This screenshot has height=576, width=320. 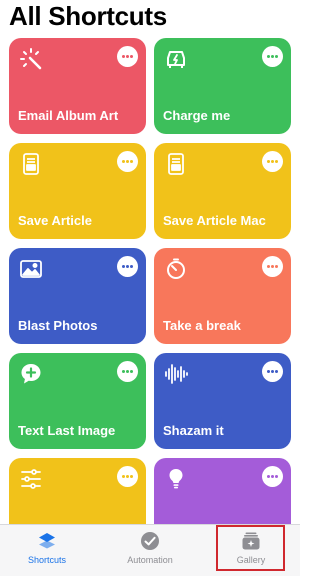 What do you see at coordinates (77, 296) in the screenshot?
I see `shortcut-tile-blast-photos: Blast Photos` at bounding box center [77, 296].